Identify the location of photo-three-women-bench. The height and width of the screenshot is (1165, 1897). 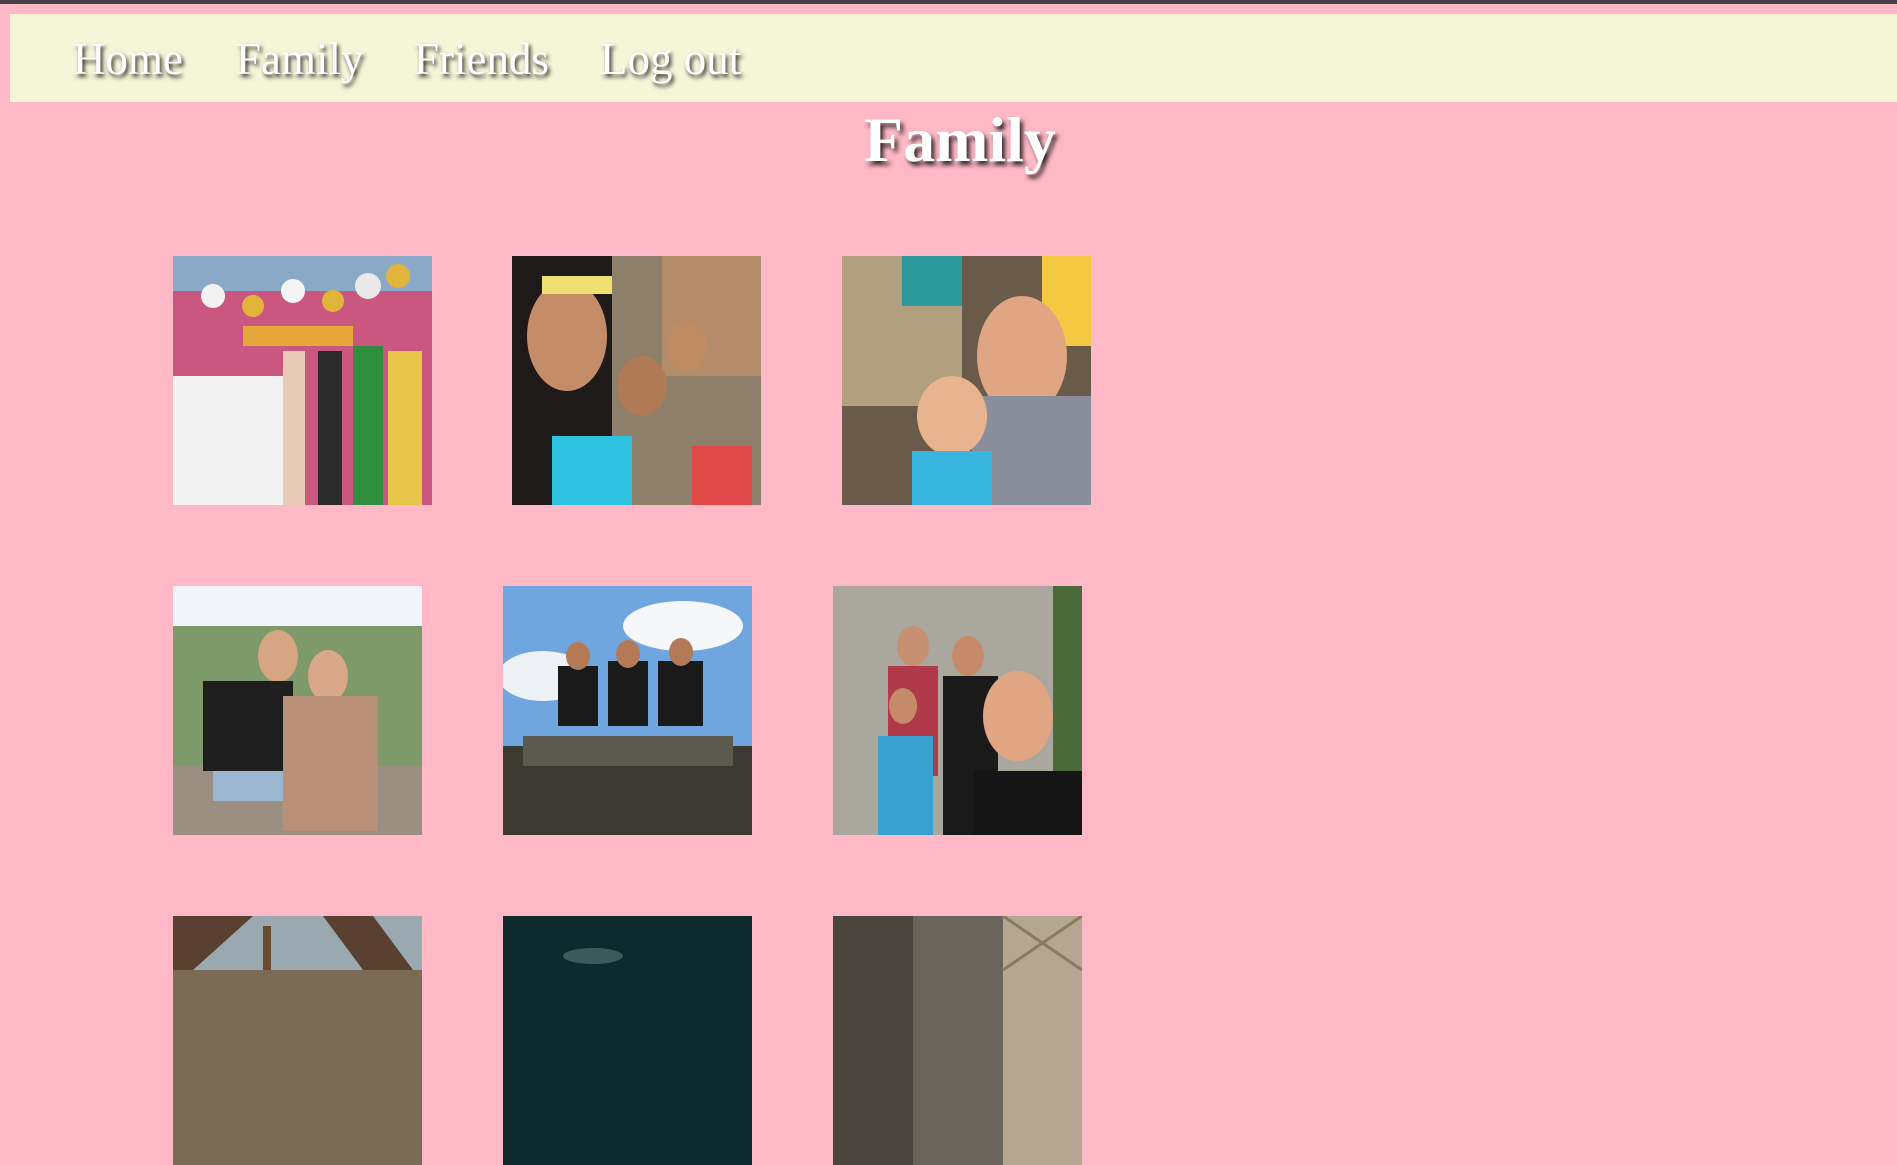
(627, 710).